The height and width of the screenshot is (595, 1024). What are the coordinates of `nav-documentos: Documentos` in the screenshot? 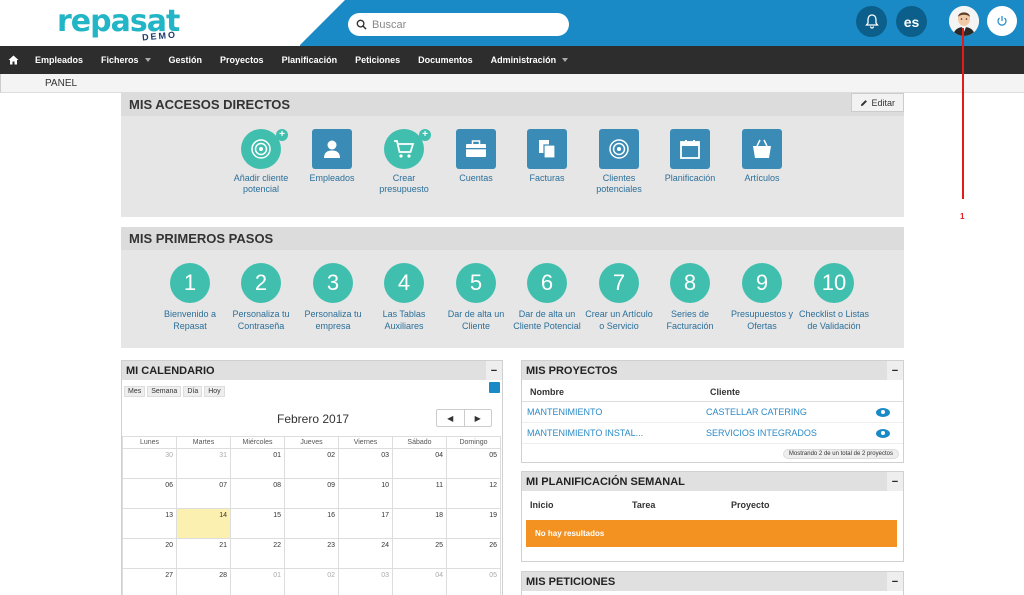 It's located at (445, 60).